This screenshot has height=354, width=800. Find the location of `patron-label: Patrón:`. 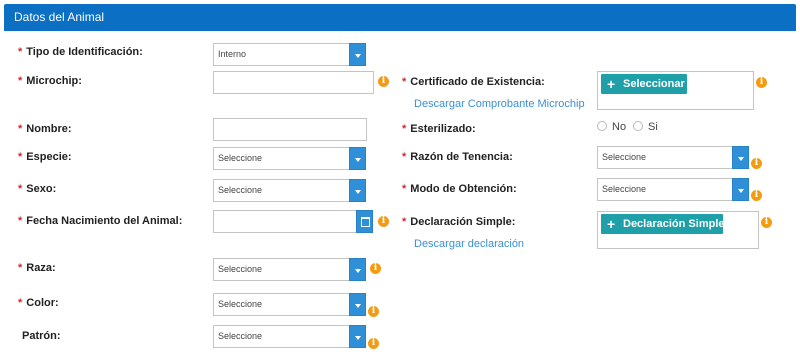

patron-label: Patrón: is located at coordinates (41, 336).